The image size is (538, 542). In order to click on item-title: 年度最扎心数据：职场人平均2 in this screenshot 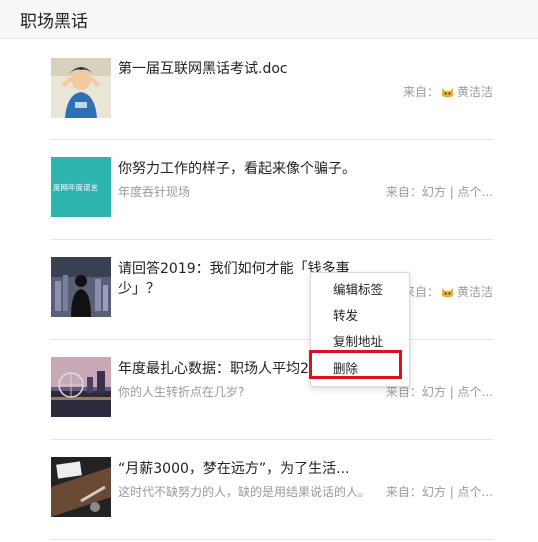, I will do `click(213, 369)`.